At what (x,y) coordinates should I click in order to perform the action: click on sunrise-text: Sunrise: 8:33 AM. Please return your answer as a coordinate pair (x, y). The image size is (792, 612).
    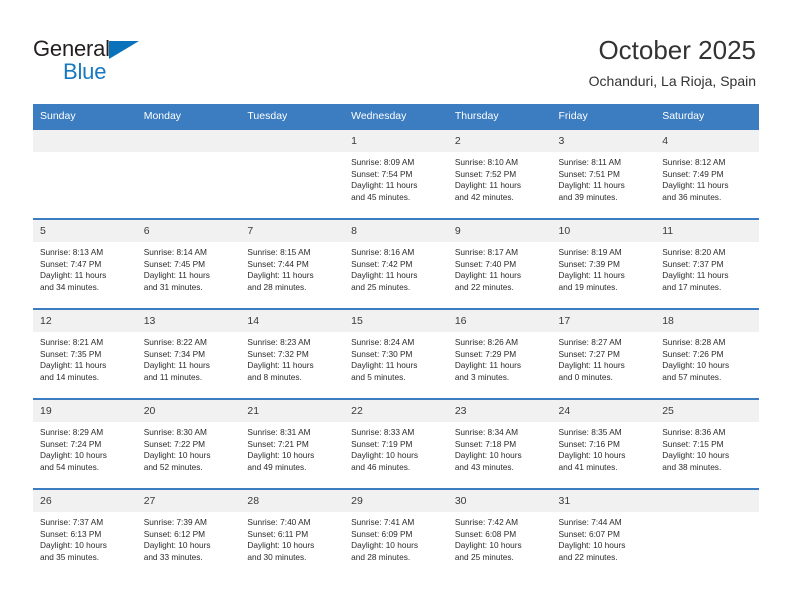
    Looking at the image, I should click on (383, 432).